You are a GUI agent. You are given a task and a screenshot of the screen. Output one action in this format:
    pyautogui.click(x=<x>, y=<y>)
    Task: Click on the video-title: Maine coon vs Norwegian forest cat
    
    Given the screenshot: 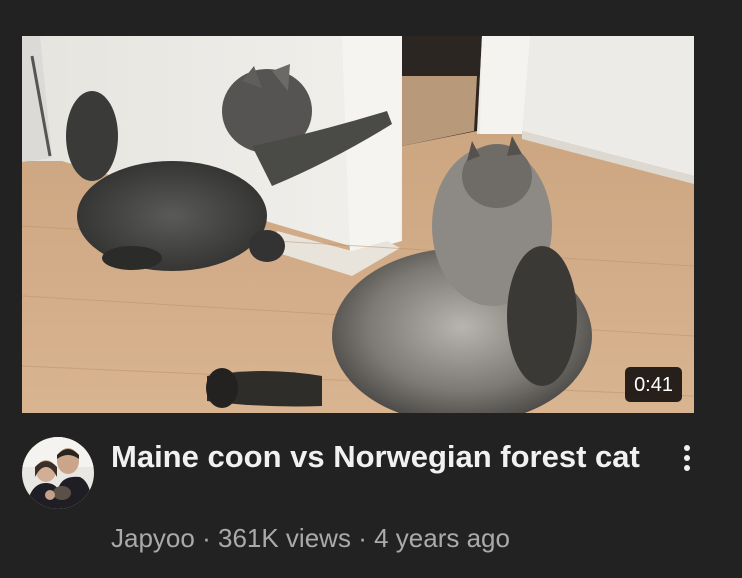 What is the action you would take?
    pyautogui.click(x=376, y=456)
    